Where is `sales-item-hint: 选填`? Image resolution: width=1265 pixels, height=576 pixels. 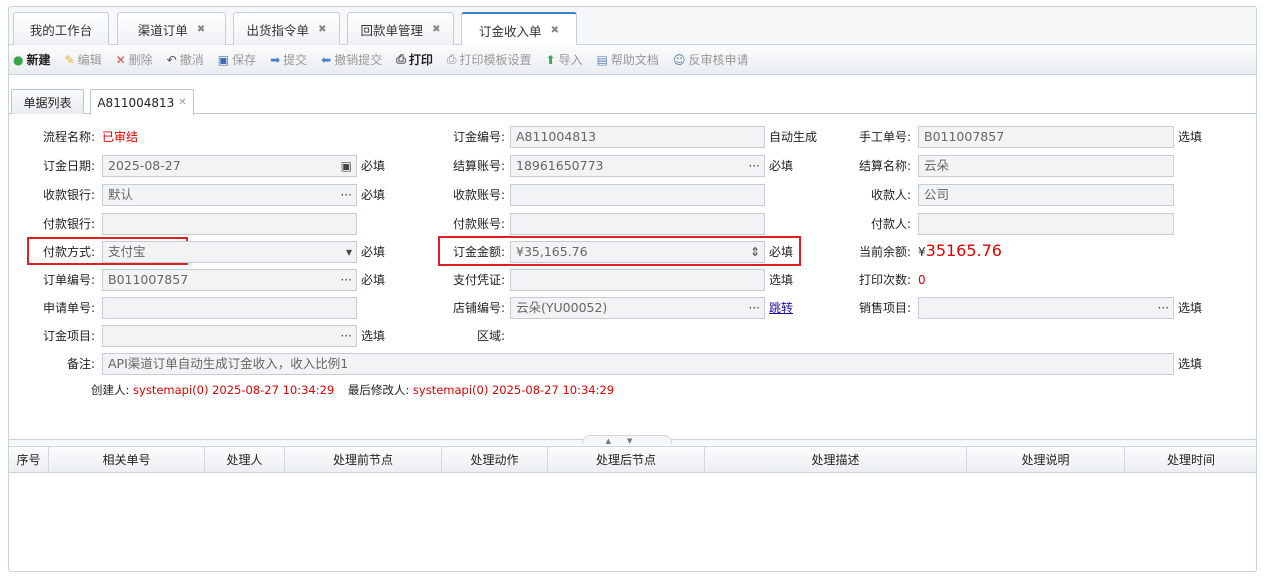 sales-item-hint: 选填 is located at coordinates (1190, 308).